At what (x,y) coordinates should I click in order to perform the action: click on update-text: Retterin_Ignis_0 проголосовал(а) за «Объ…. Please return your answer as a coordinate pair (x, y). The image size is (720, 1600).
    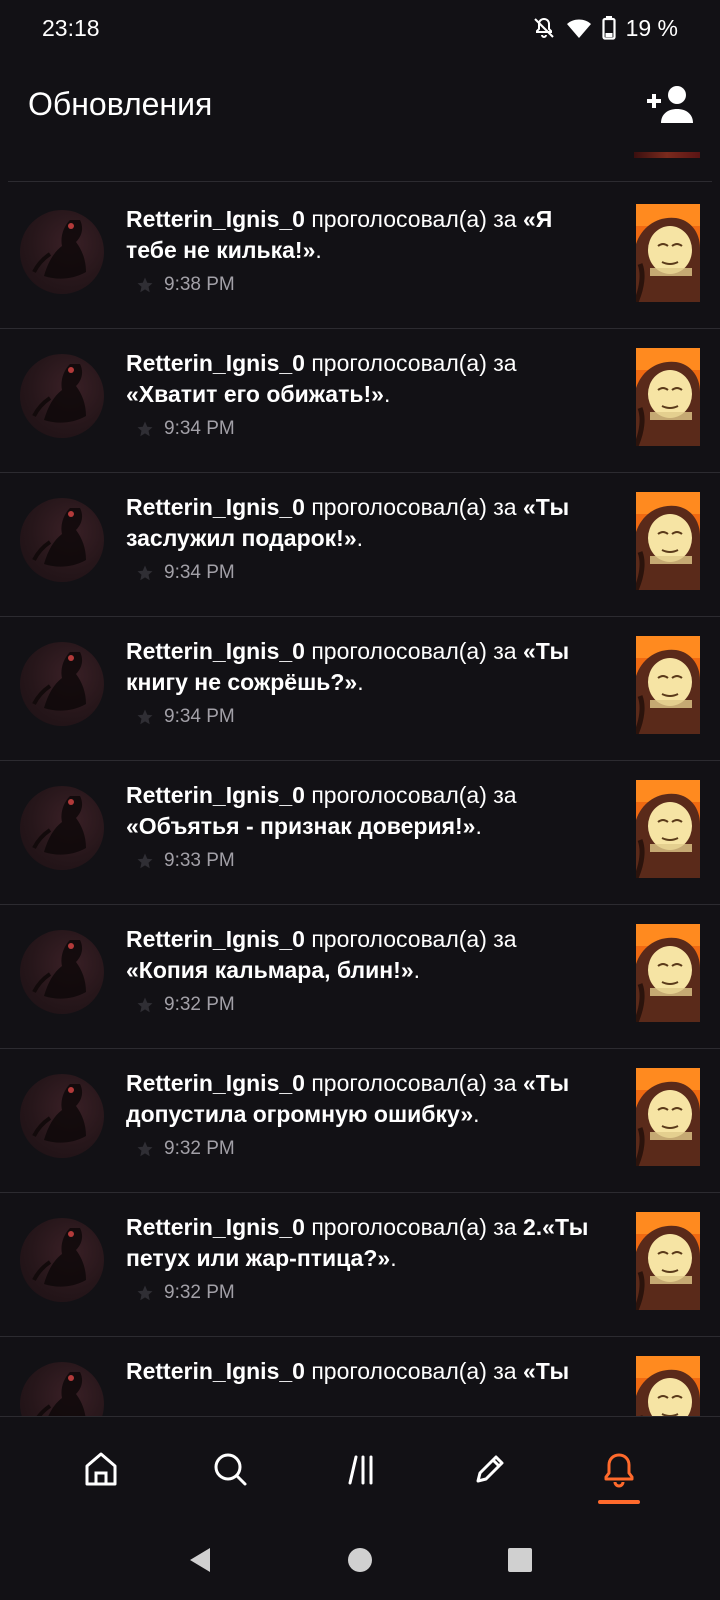
    Looking at the image, I should click on (365, 811).